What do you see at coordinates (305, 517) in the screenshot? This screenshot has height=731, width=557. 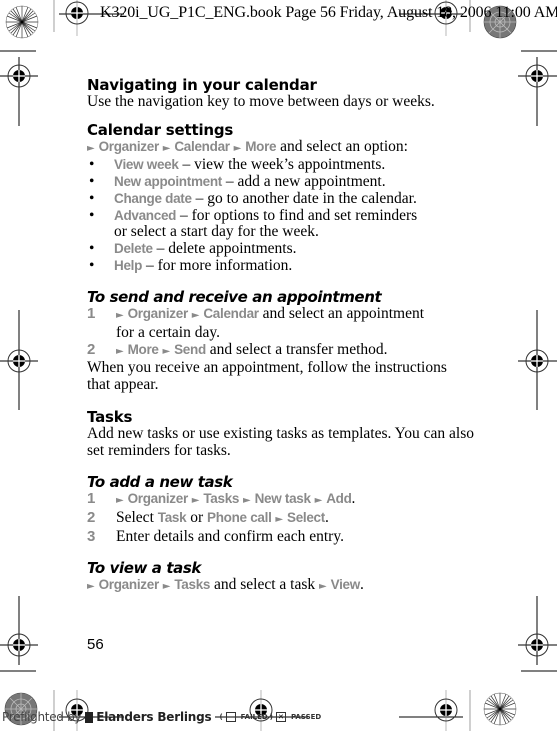 I see `menu-item: Select` at bounding box center [305, 517].